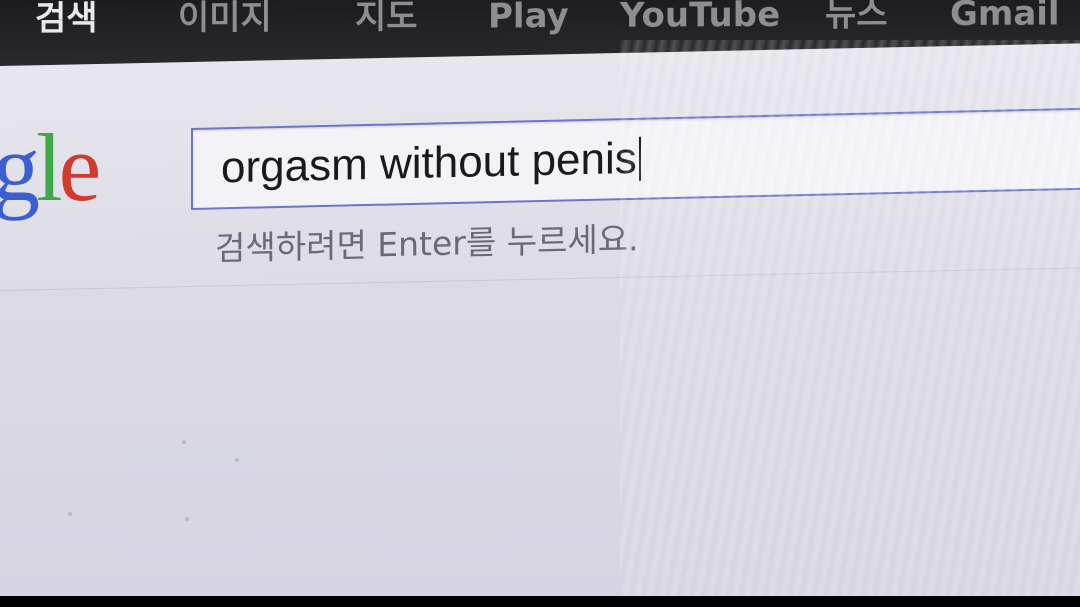 The height and width of the screenshot is (607, 1080). I want to click on nav-item-play: Play, so click(528, 20).